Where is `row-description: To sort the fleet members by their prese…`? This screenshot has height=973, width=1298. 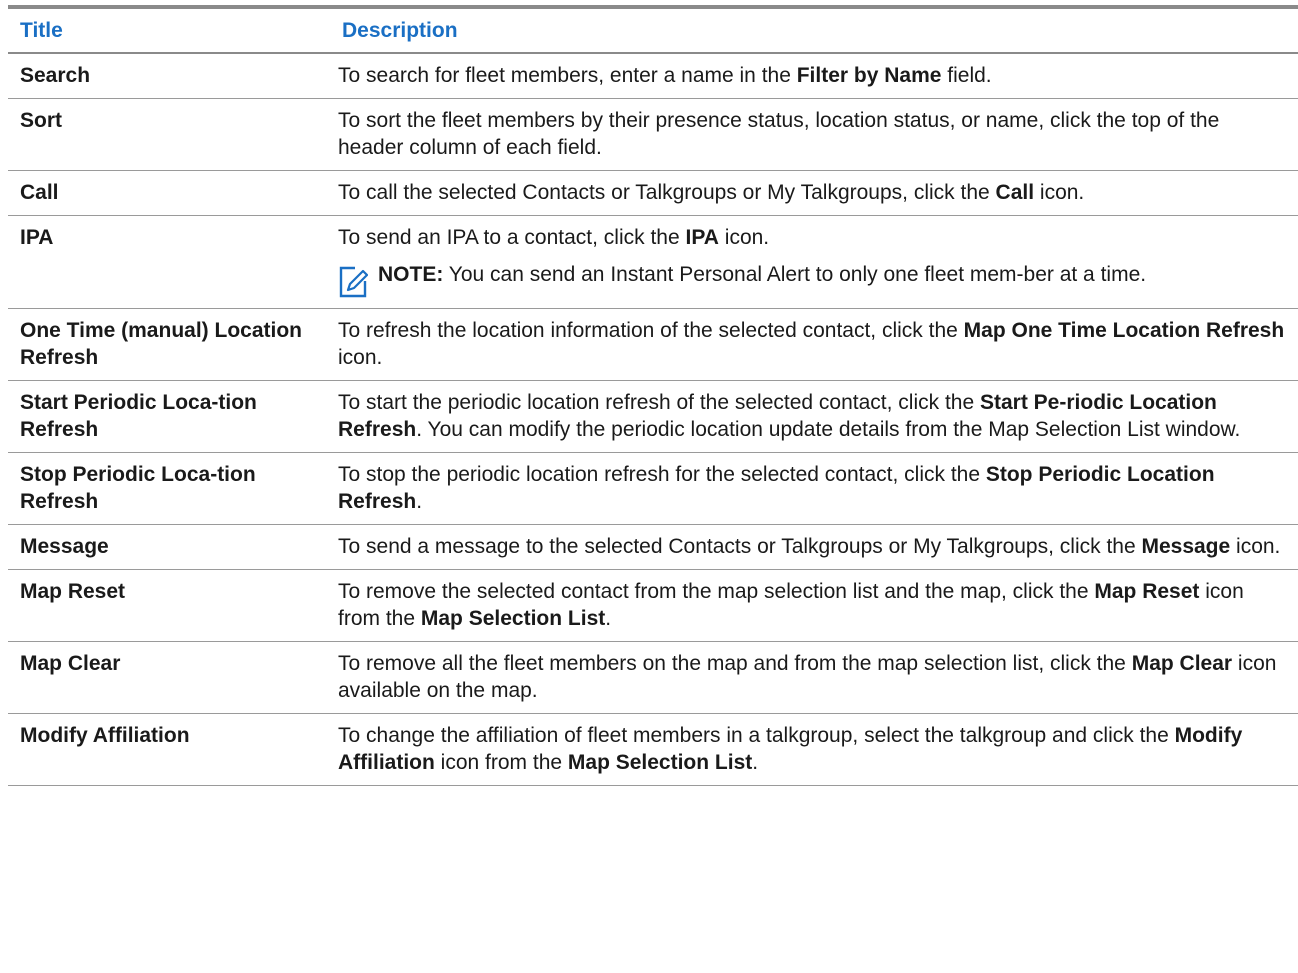 row-description: To sort the fleet members by their prese… is located at coordinates (814, 135).